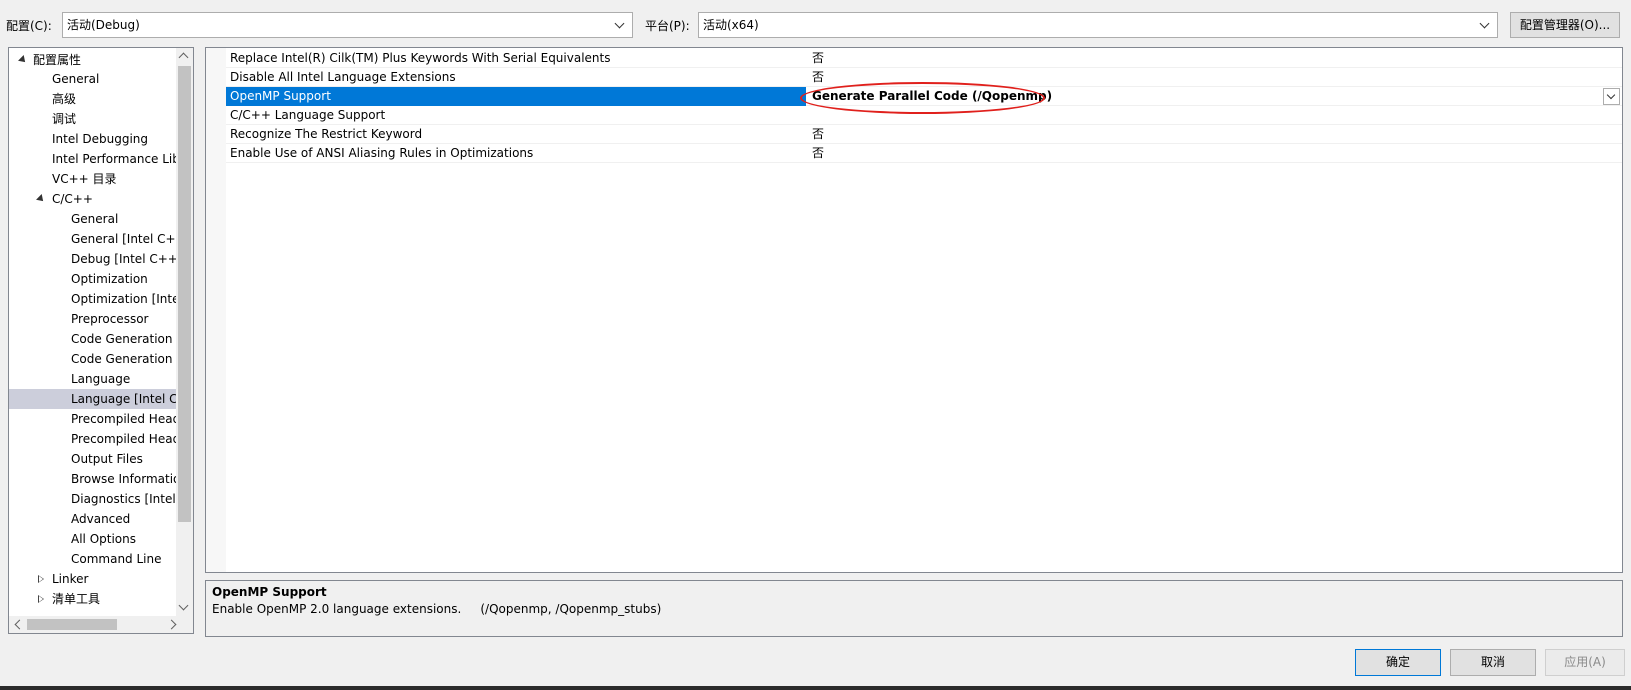  What do you see at coordinates (29, 26) in the screenshot?
I see `config-label: 配置(C):` at bounding box center [29, 26].